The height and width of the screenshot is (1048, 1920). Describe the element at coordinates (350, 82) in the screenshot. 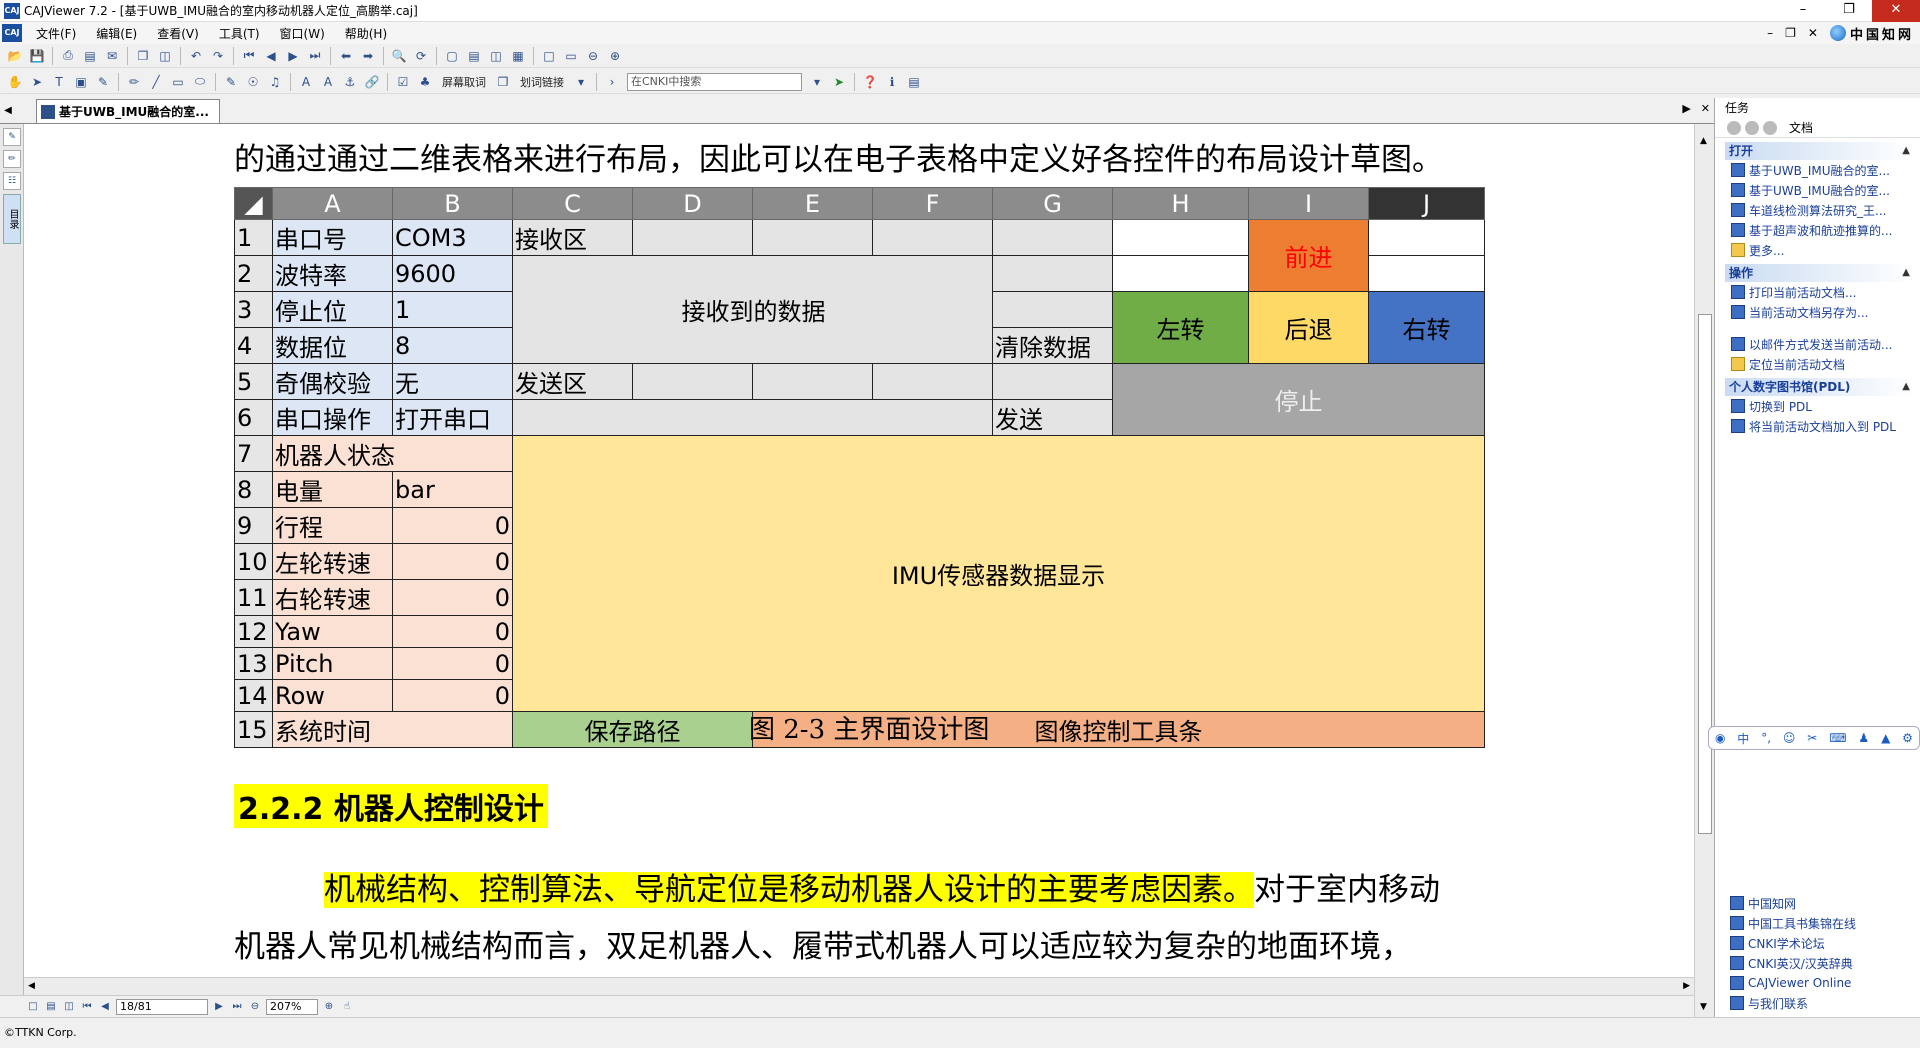

I see `anchor-icon: ⚓` at that location.